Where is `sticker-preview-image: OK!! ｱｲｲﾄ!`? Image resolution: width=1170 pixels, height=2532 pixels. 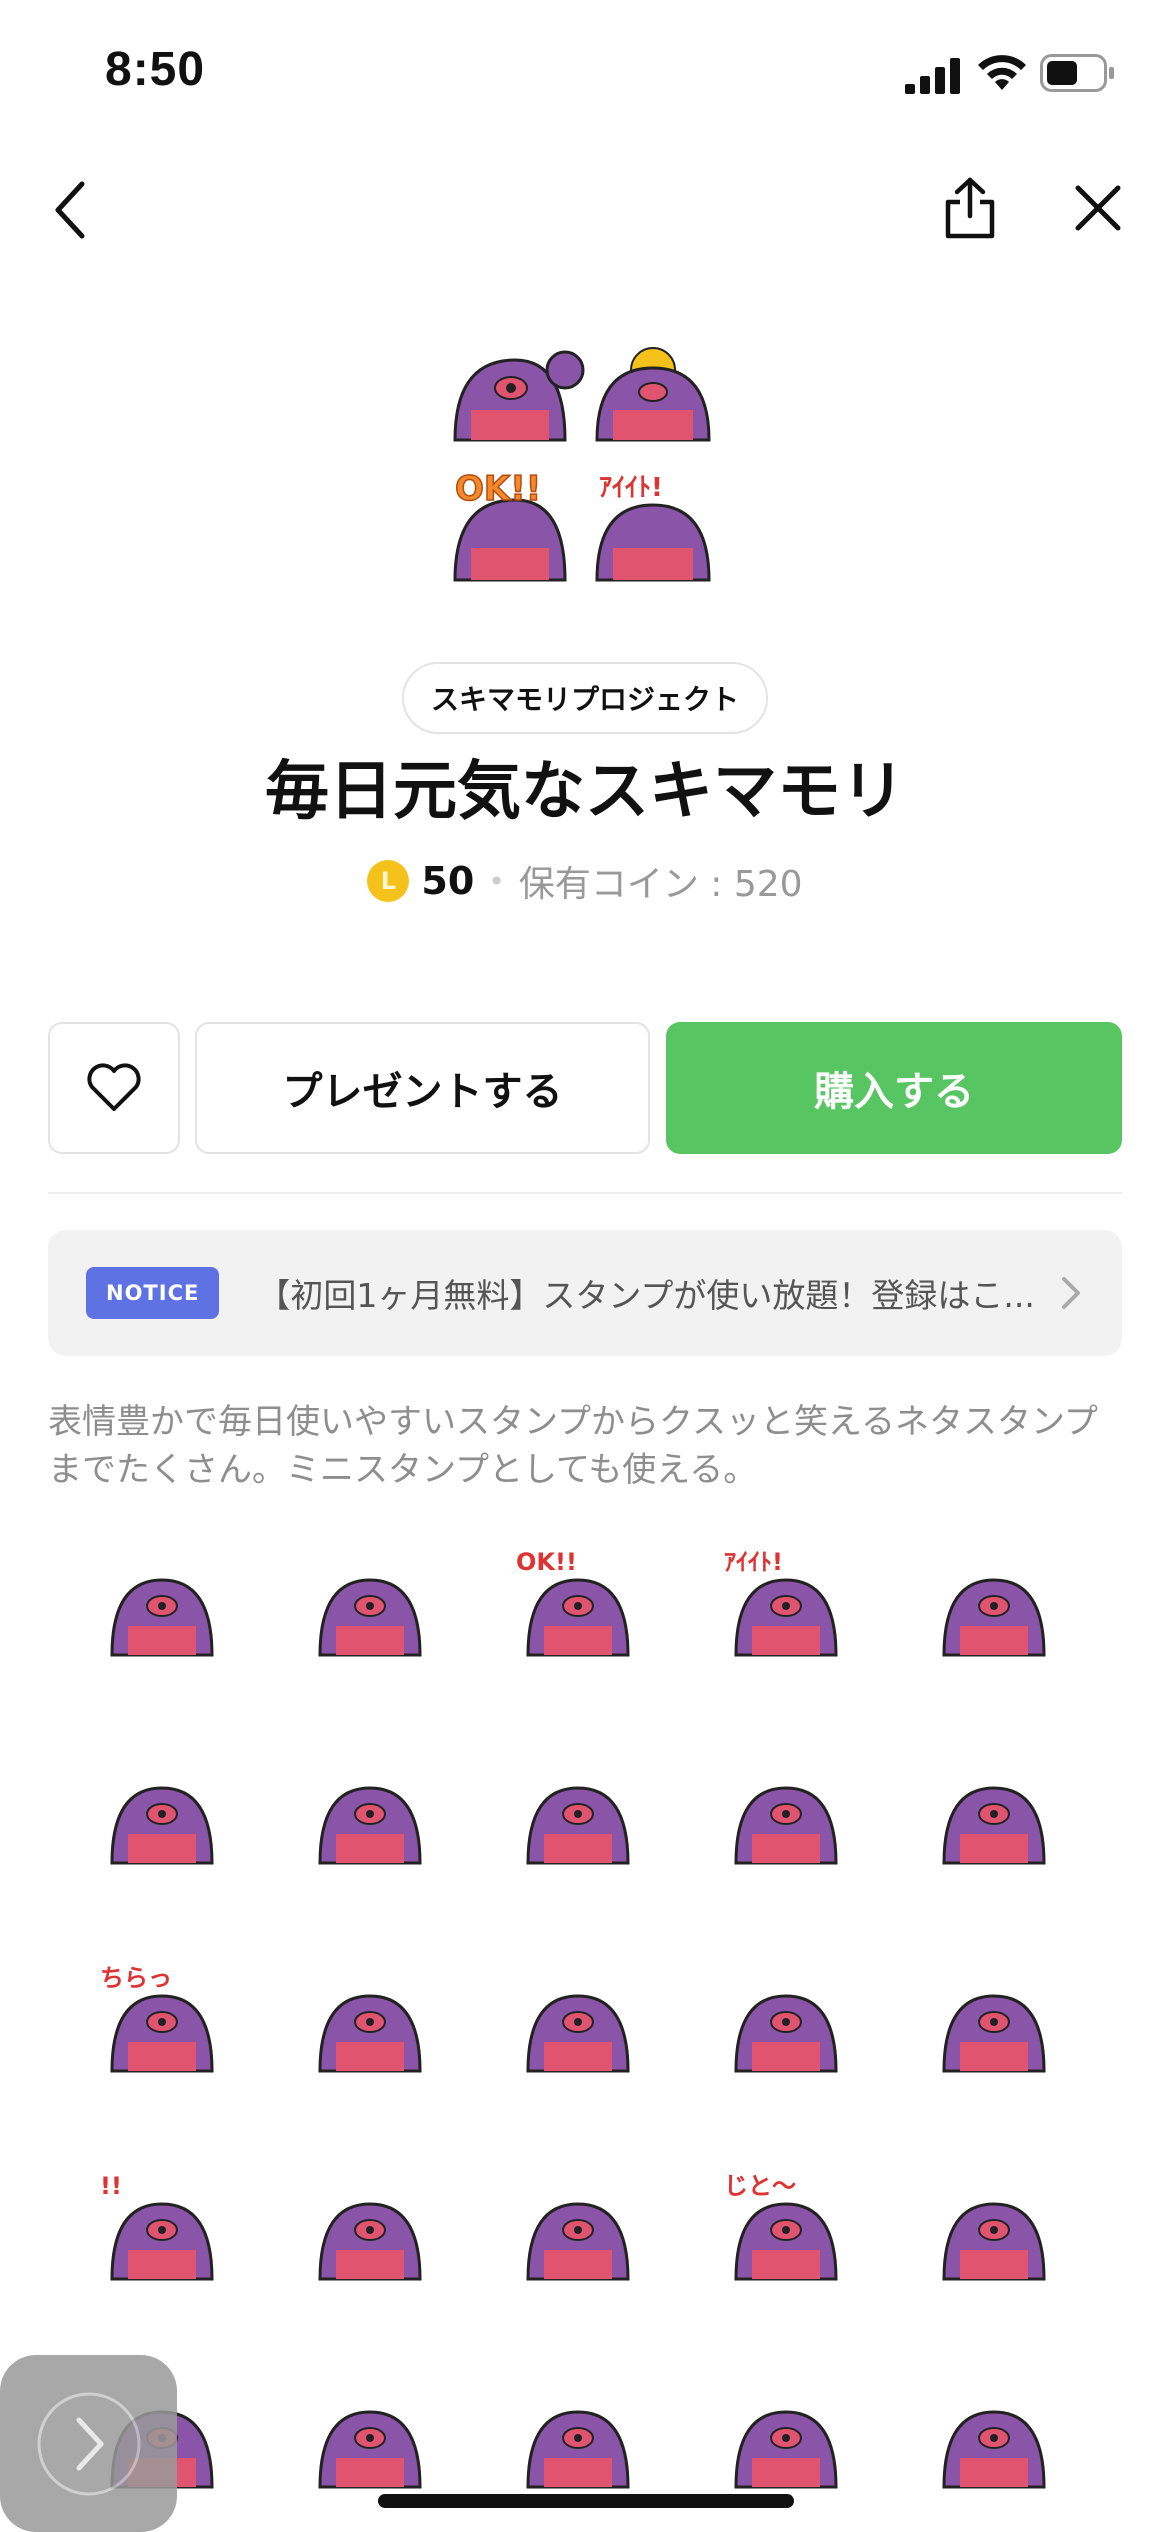 sticker-preview-image: OK!! ｱｲｲﾄ! is located at coordinates (582, 464).